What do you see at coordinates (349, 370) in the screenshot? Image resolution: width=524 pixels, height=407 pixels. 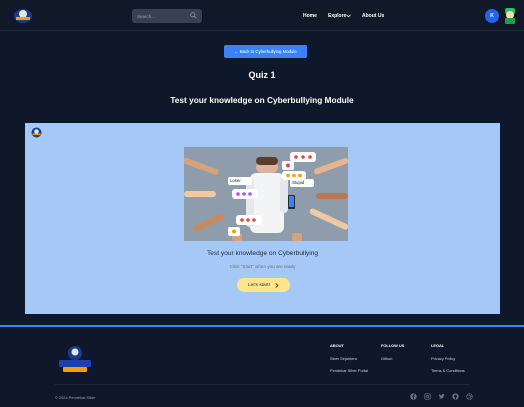 I see `footer-link-portal: Pendekar Siber Portal` at bounding box center [349, 370].